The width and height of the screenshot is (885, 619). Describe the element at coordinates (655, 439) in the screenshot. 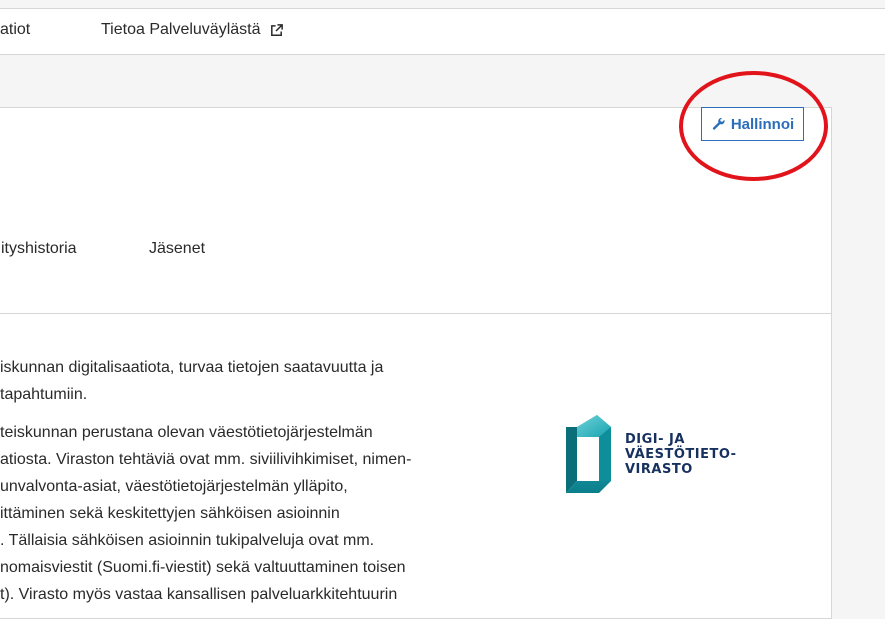

I see `logo-line: DIGI- JA` at that location.